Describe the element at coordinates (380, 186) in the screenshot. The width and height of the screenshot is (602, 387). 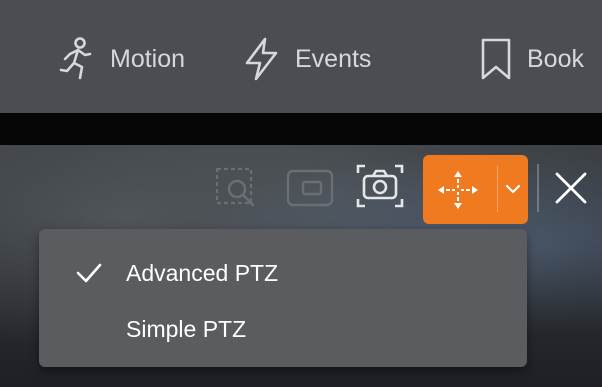
I see `snapshot-icon` at that location.